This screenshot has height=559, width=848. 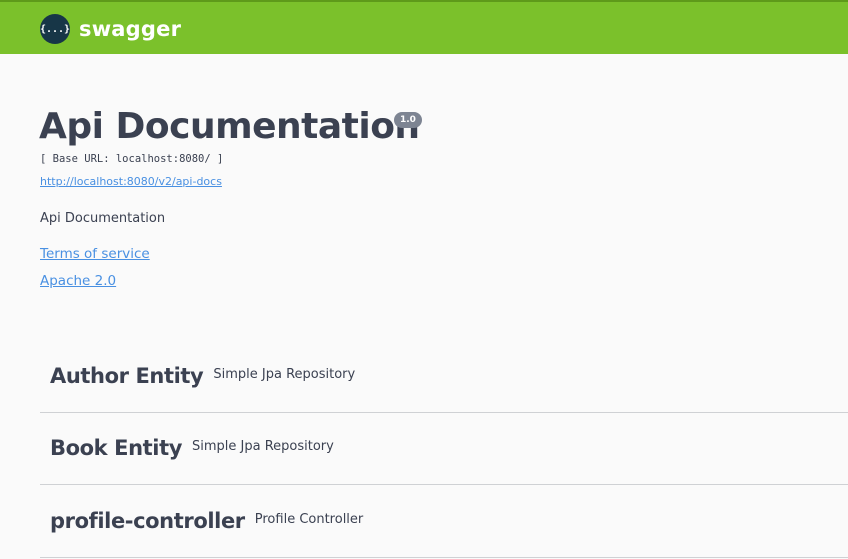 What do you see at coordinates (309, 519) in the screenshot?
I see `tag-description: Profile Controller` at bounding box center [309, 519].